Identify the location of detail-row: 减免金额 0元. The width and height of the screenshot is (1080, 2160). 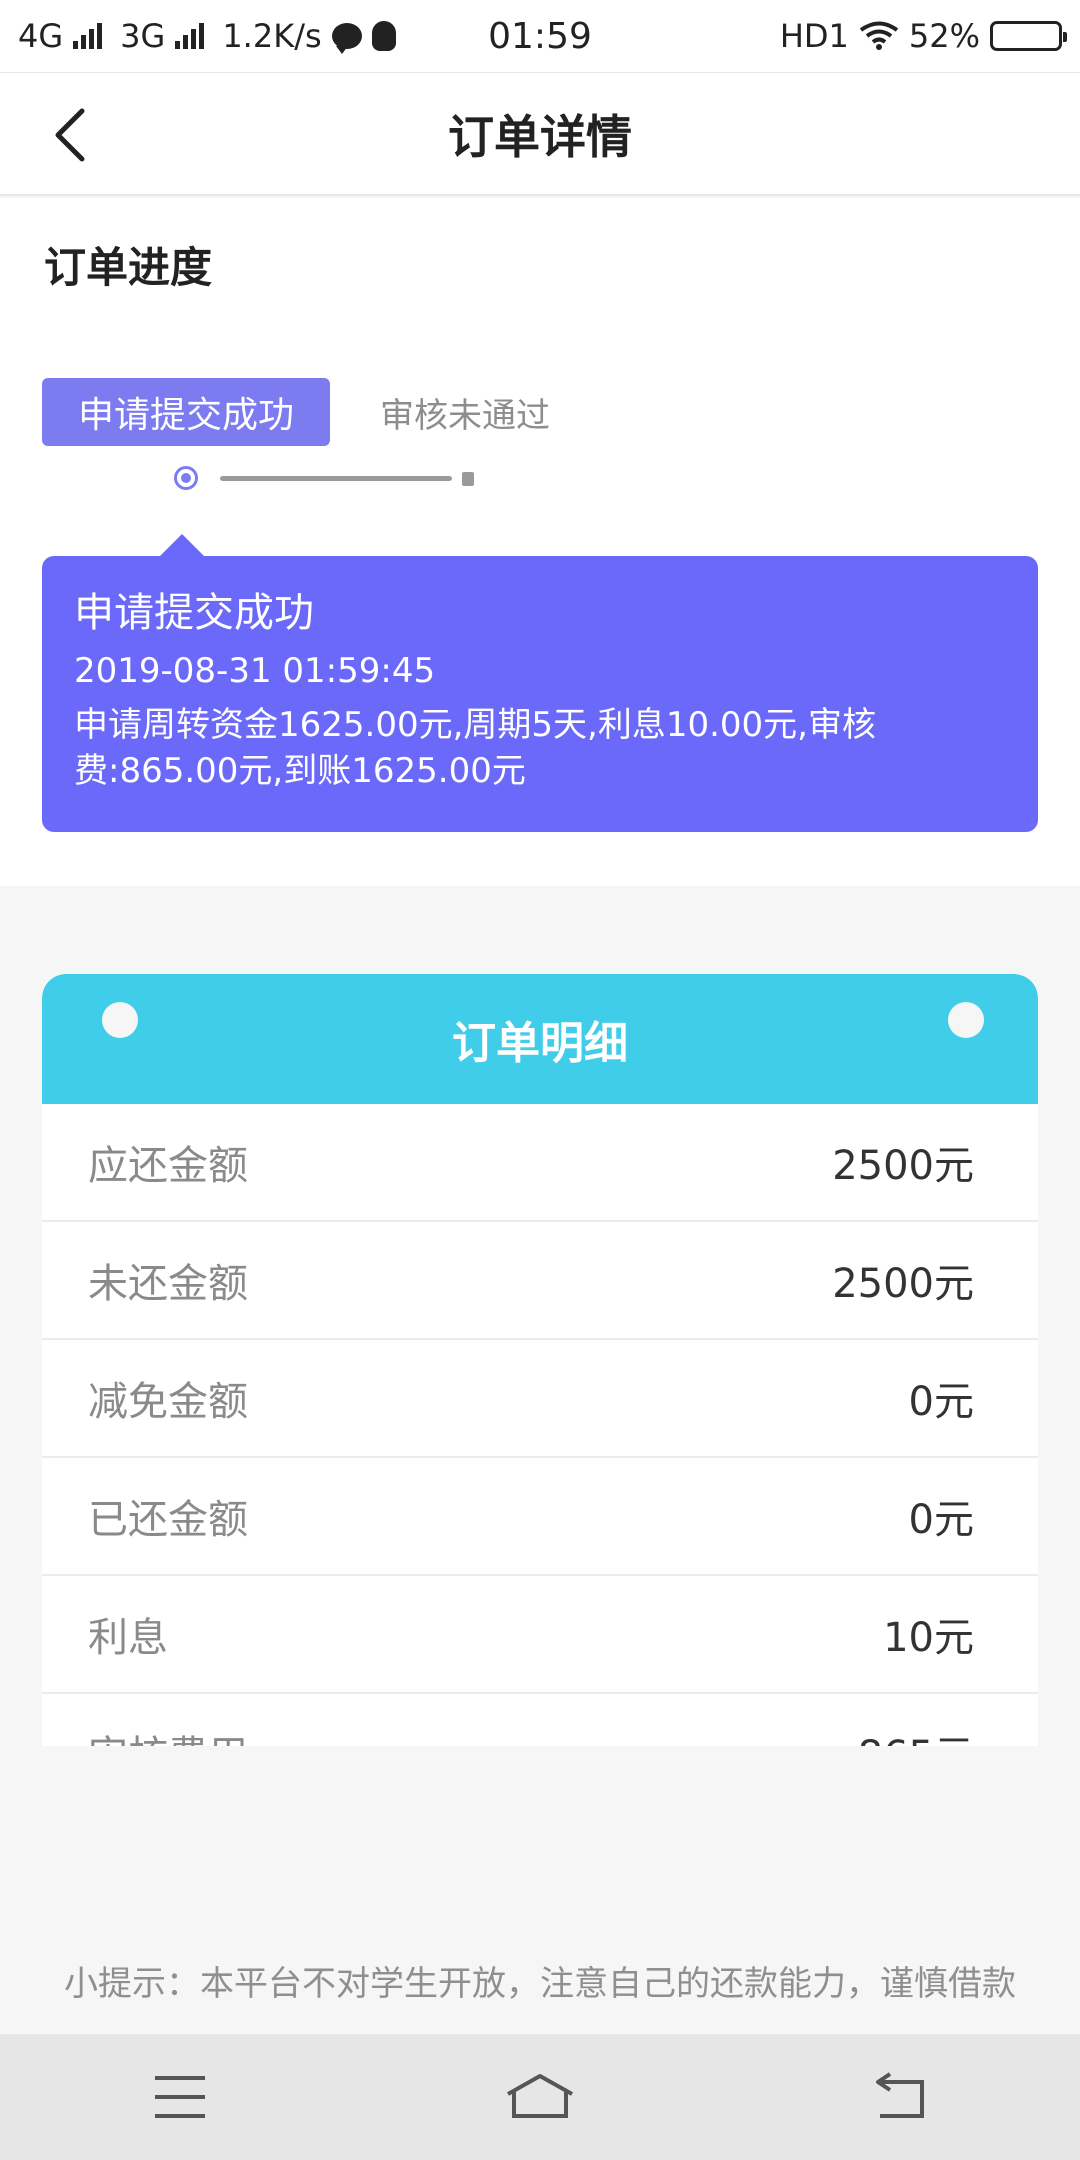
(540, 1399).